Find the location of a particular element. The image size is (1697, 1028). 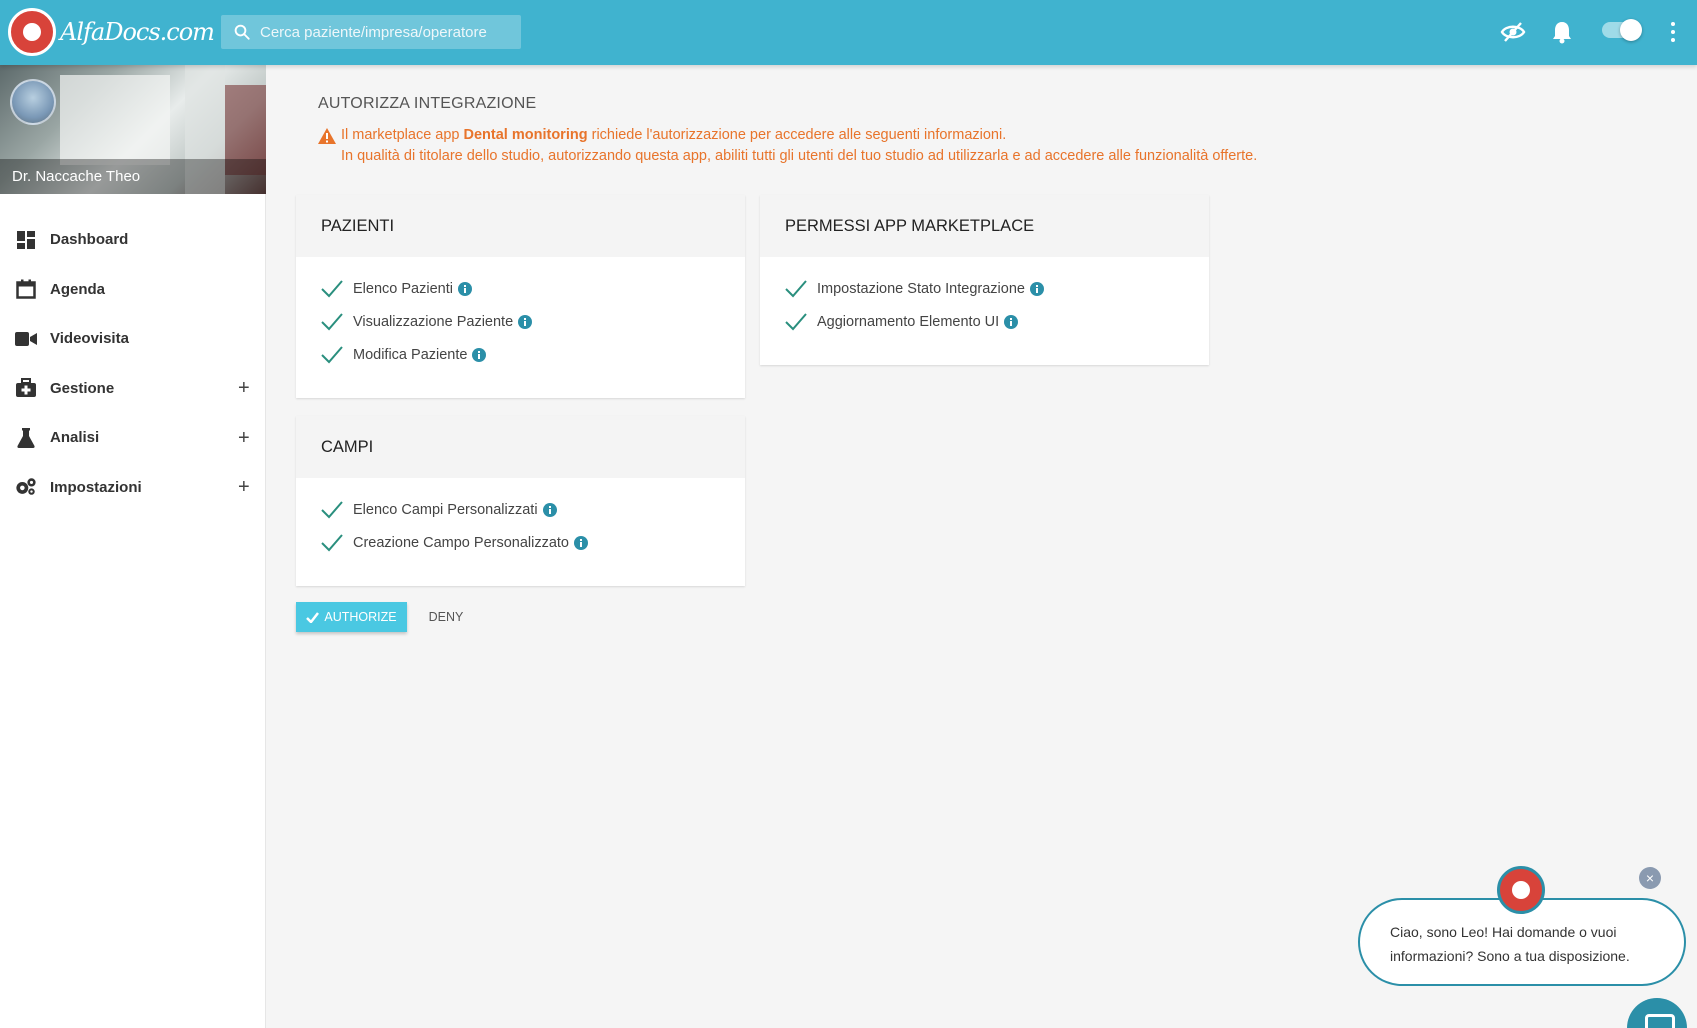

warning-icon is located at coordinates (327, 135).